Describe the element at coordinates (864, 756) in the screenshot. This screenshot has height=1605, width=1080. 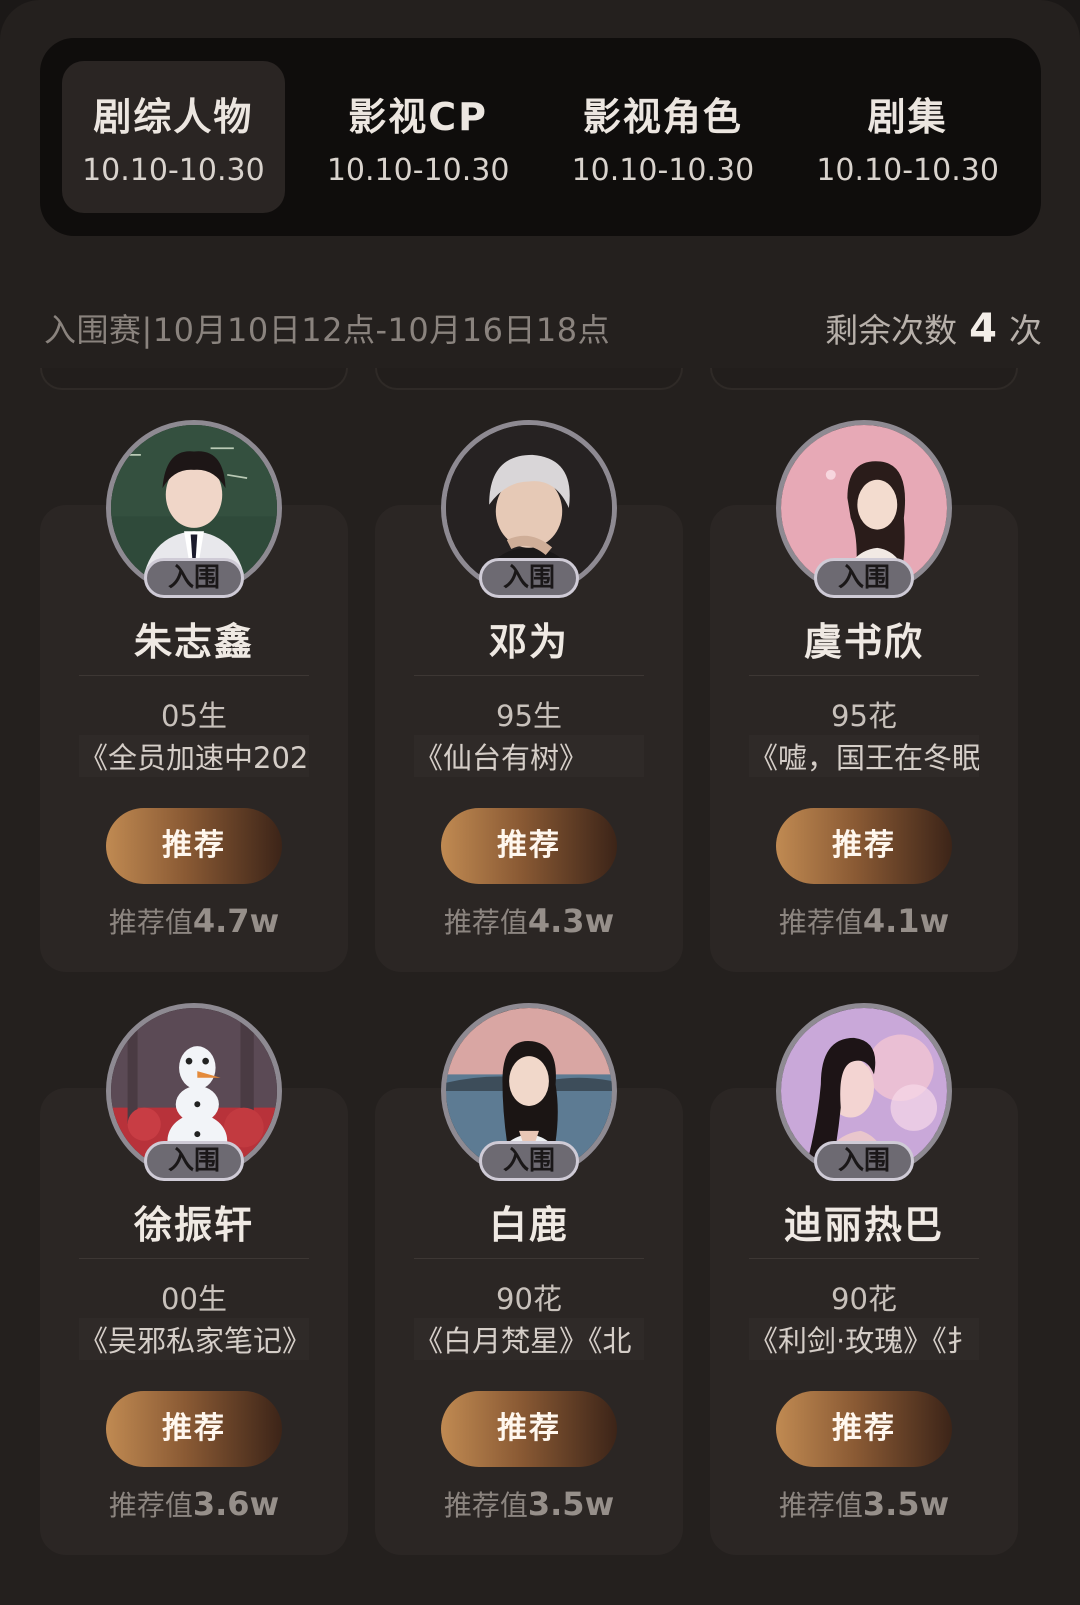
I see `candidate-works: 《嘘，国王在冬眠` at that location.